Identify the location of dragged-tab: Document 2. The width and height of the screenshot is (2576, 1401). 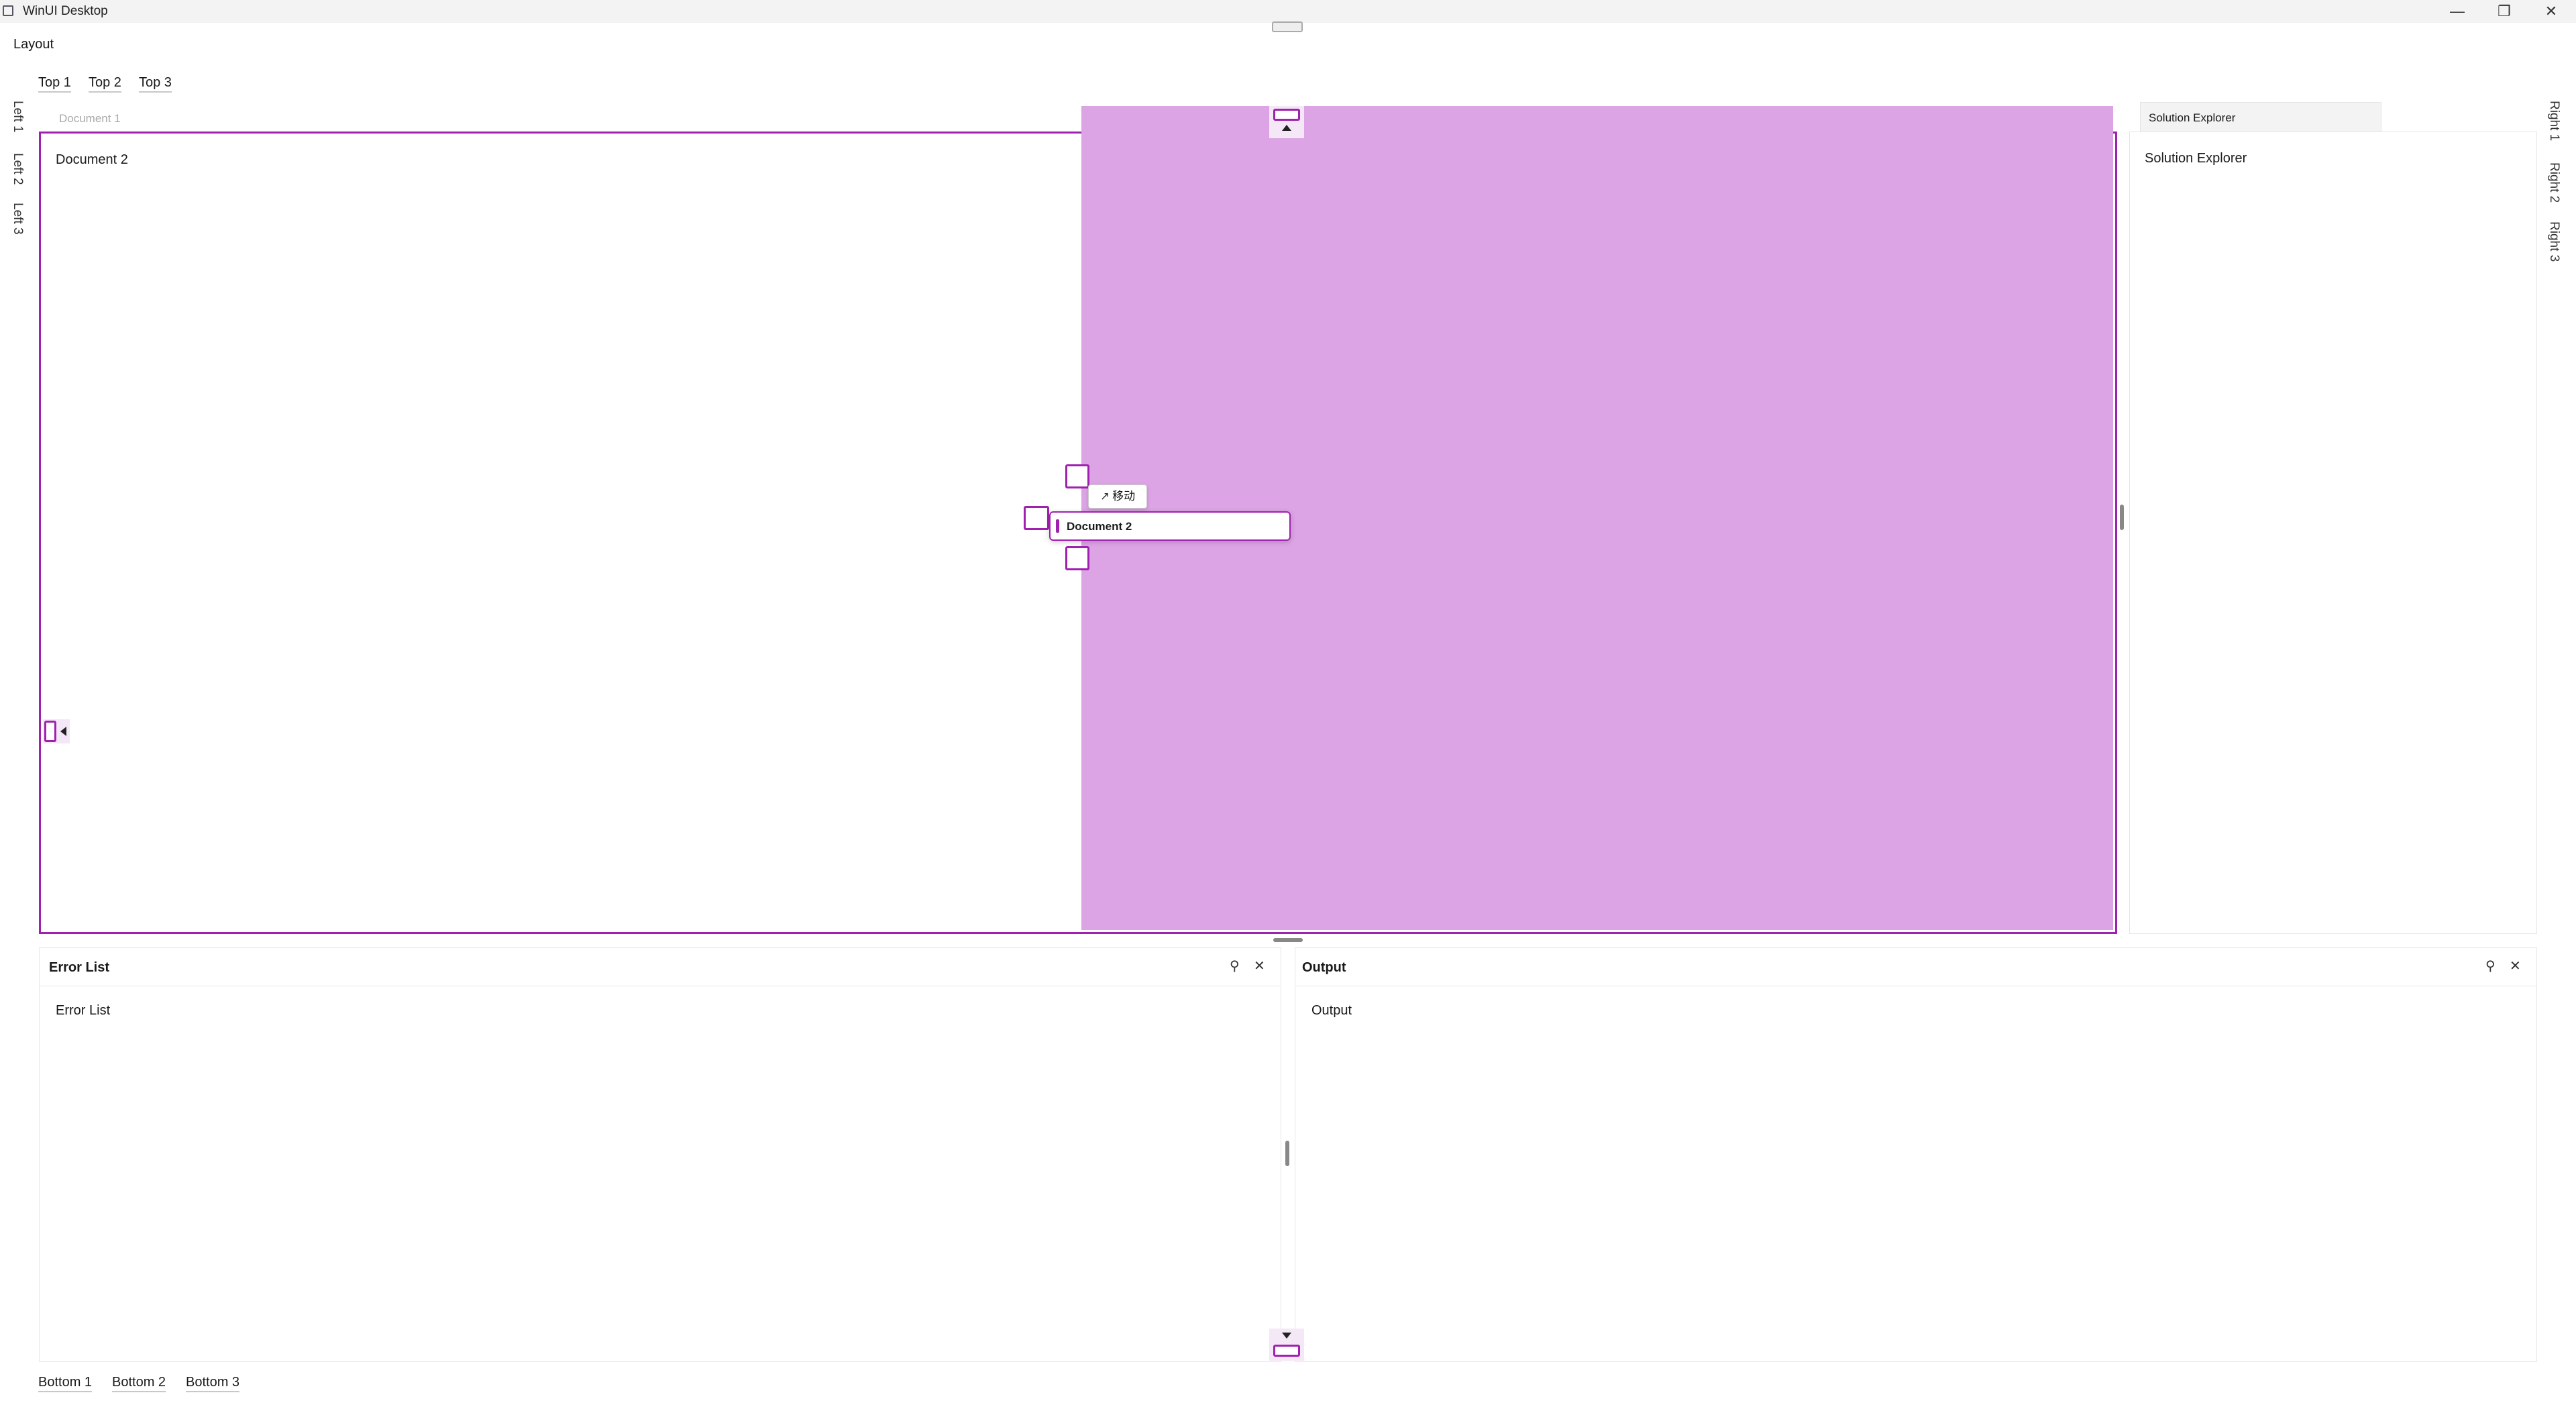
(1170, 526).